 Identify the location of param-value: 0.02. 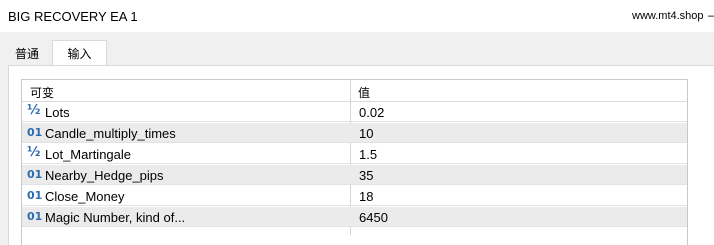
(371, 112).